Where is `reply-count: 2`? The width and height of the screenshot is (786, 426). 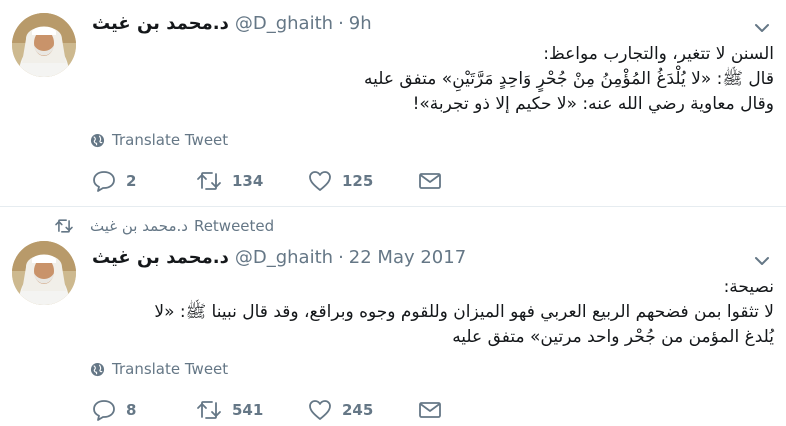
reply-count: 2 is located at coordinates (131, 181).